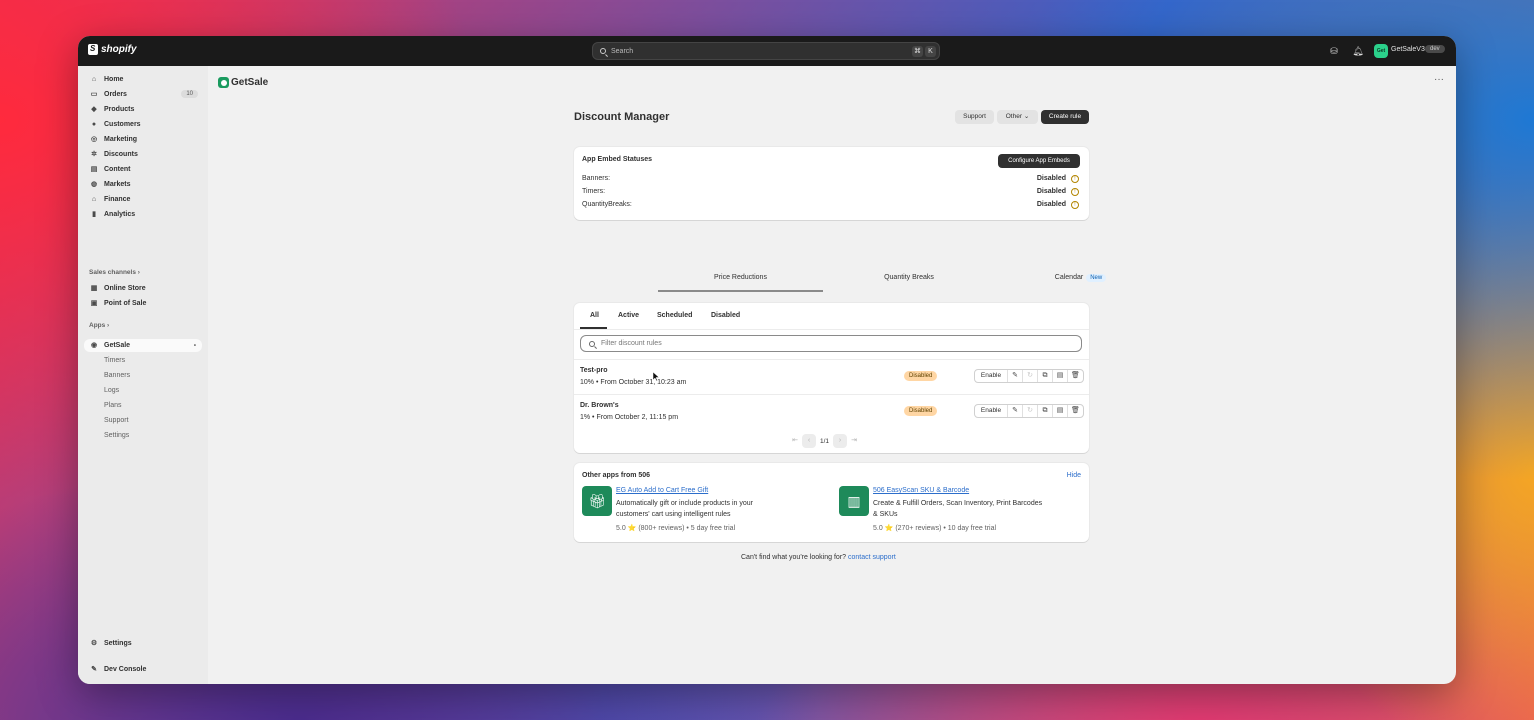  I want to click on filter-discount-rules-input: Filter discount rules, so click(831, 343).